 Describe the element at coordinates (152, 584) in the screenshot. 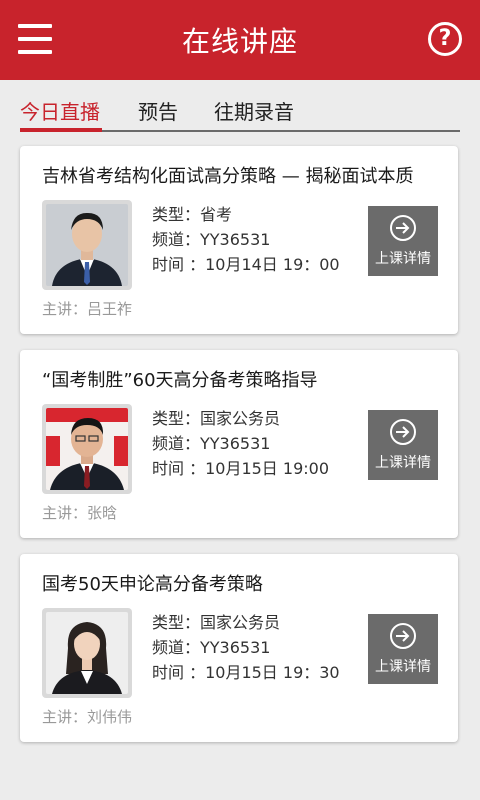

I see `lecture-title: 国考50天申论高分备考策略` at that location.